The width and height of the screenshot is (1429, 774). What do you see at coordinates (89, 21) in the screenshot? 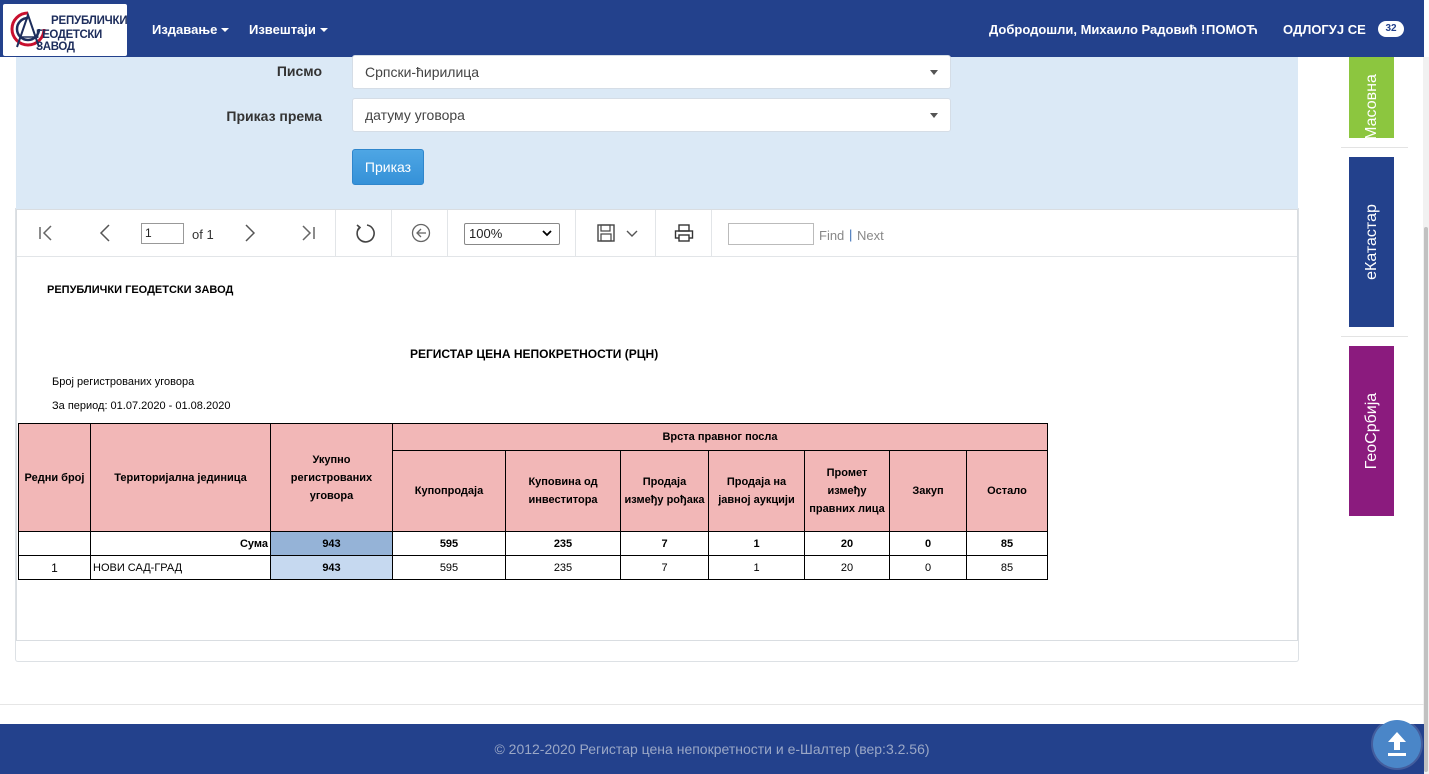
I see `logo-line-1: РЕПУБЛИЧКИ` at bounding box center [89, 21].